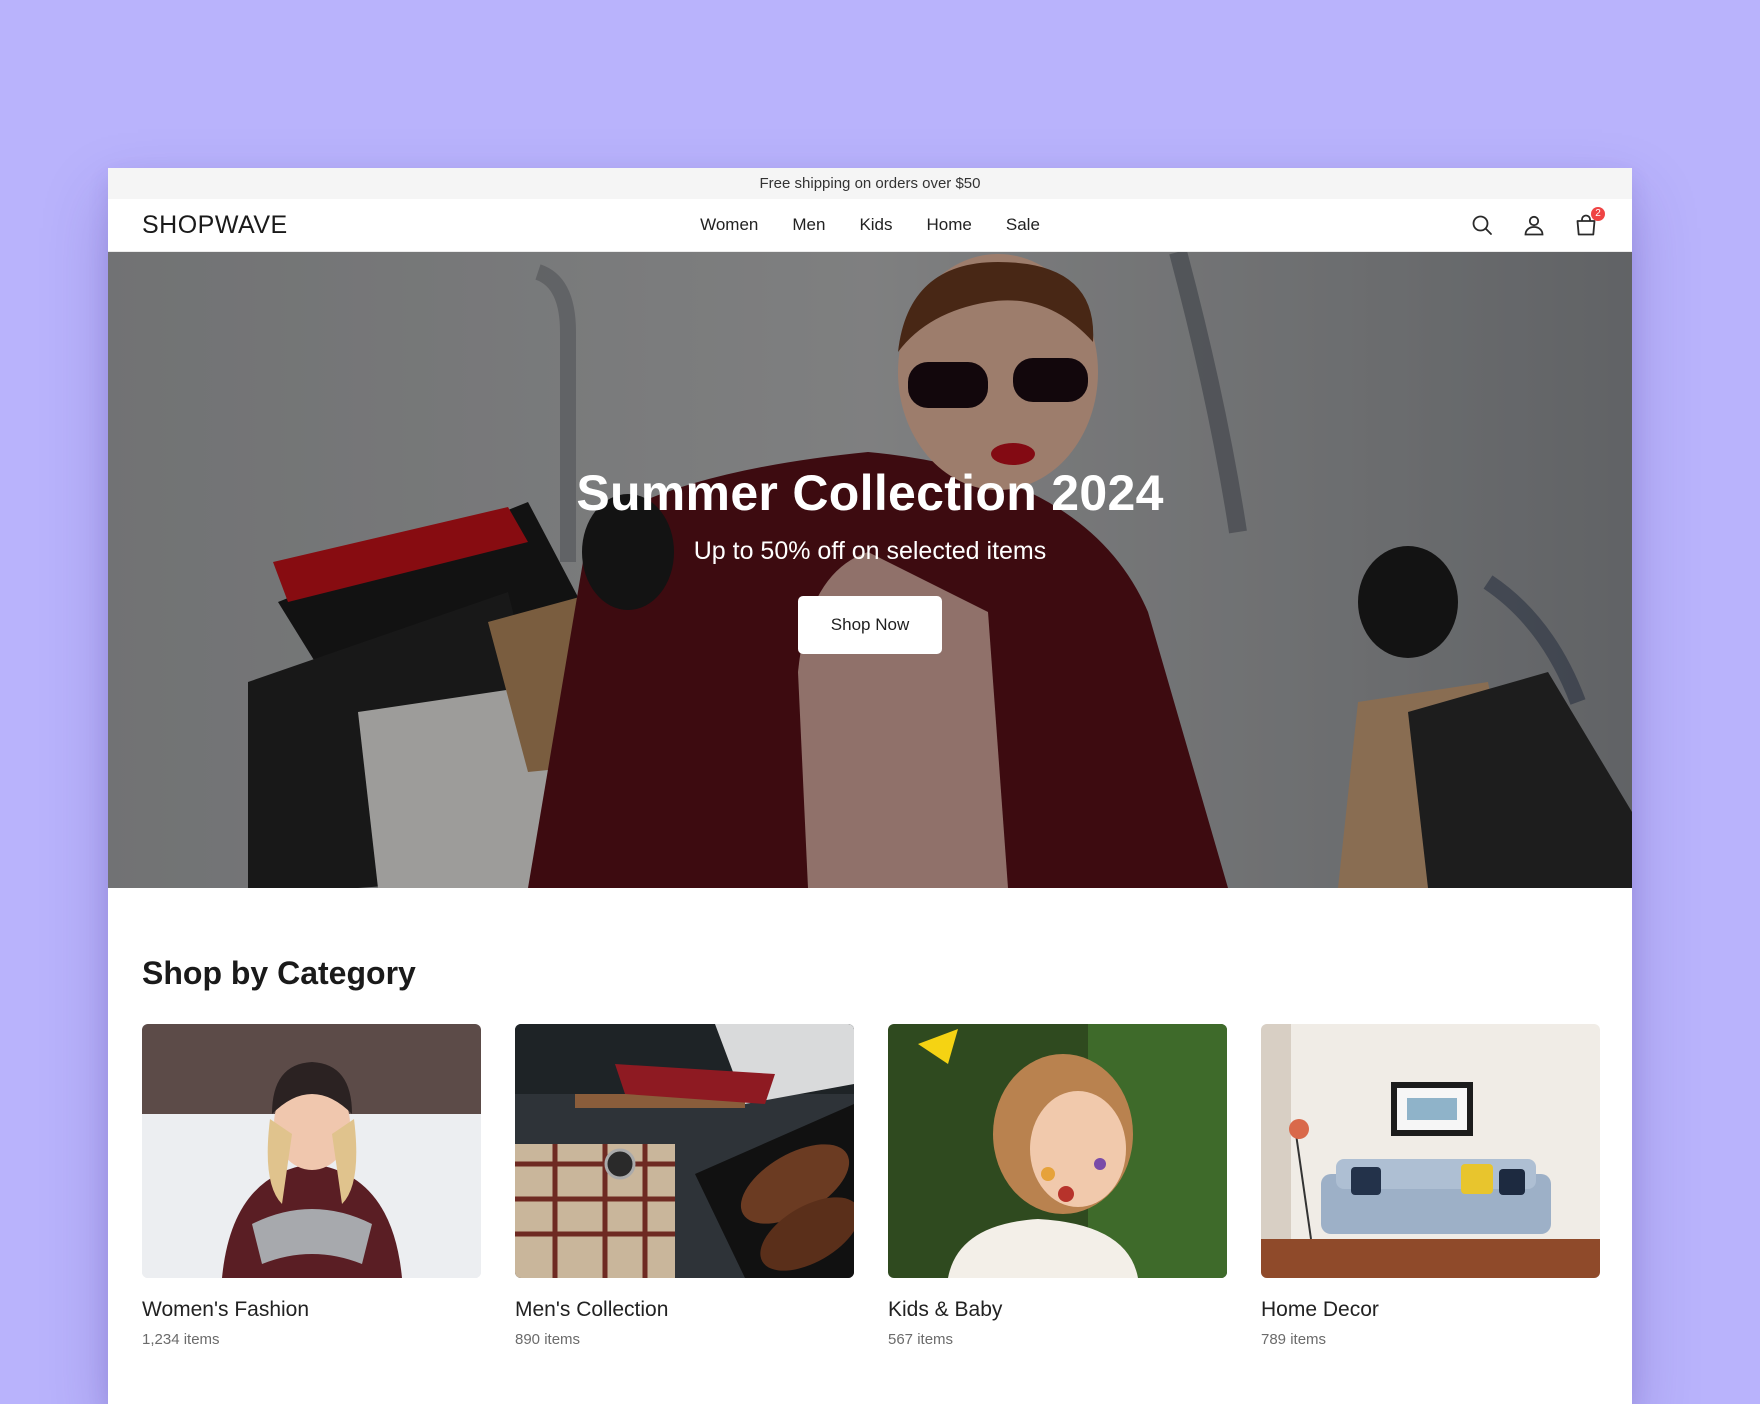 Image resolution: width=1760 pixels, height=1404 pixels. What do you see at coordinates (181, 1339) in the screenshot?
I see `category-count: 1,234 items` at bounding box center [181, 1339].